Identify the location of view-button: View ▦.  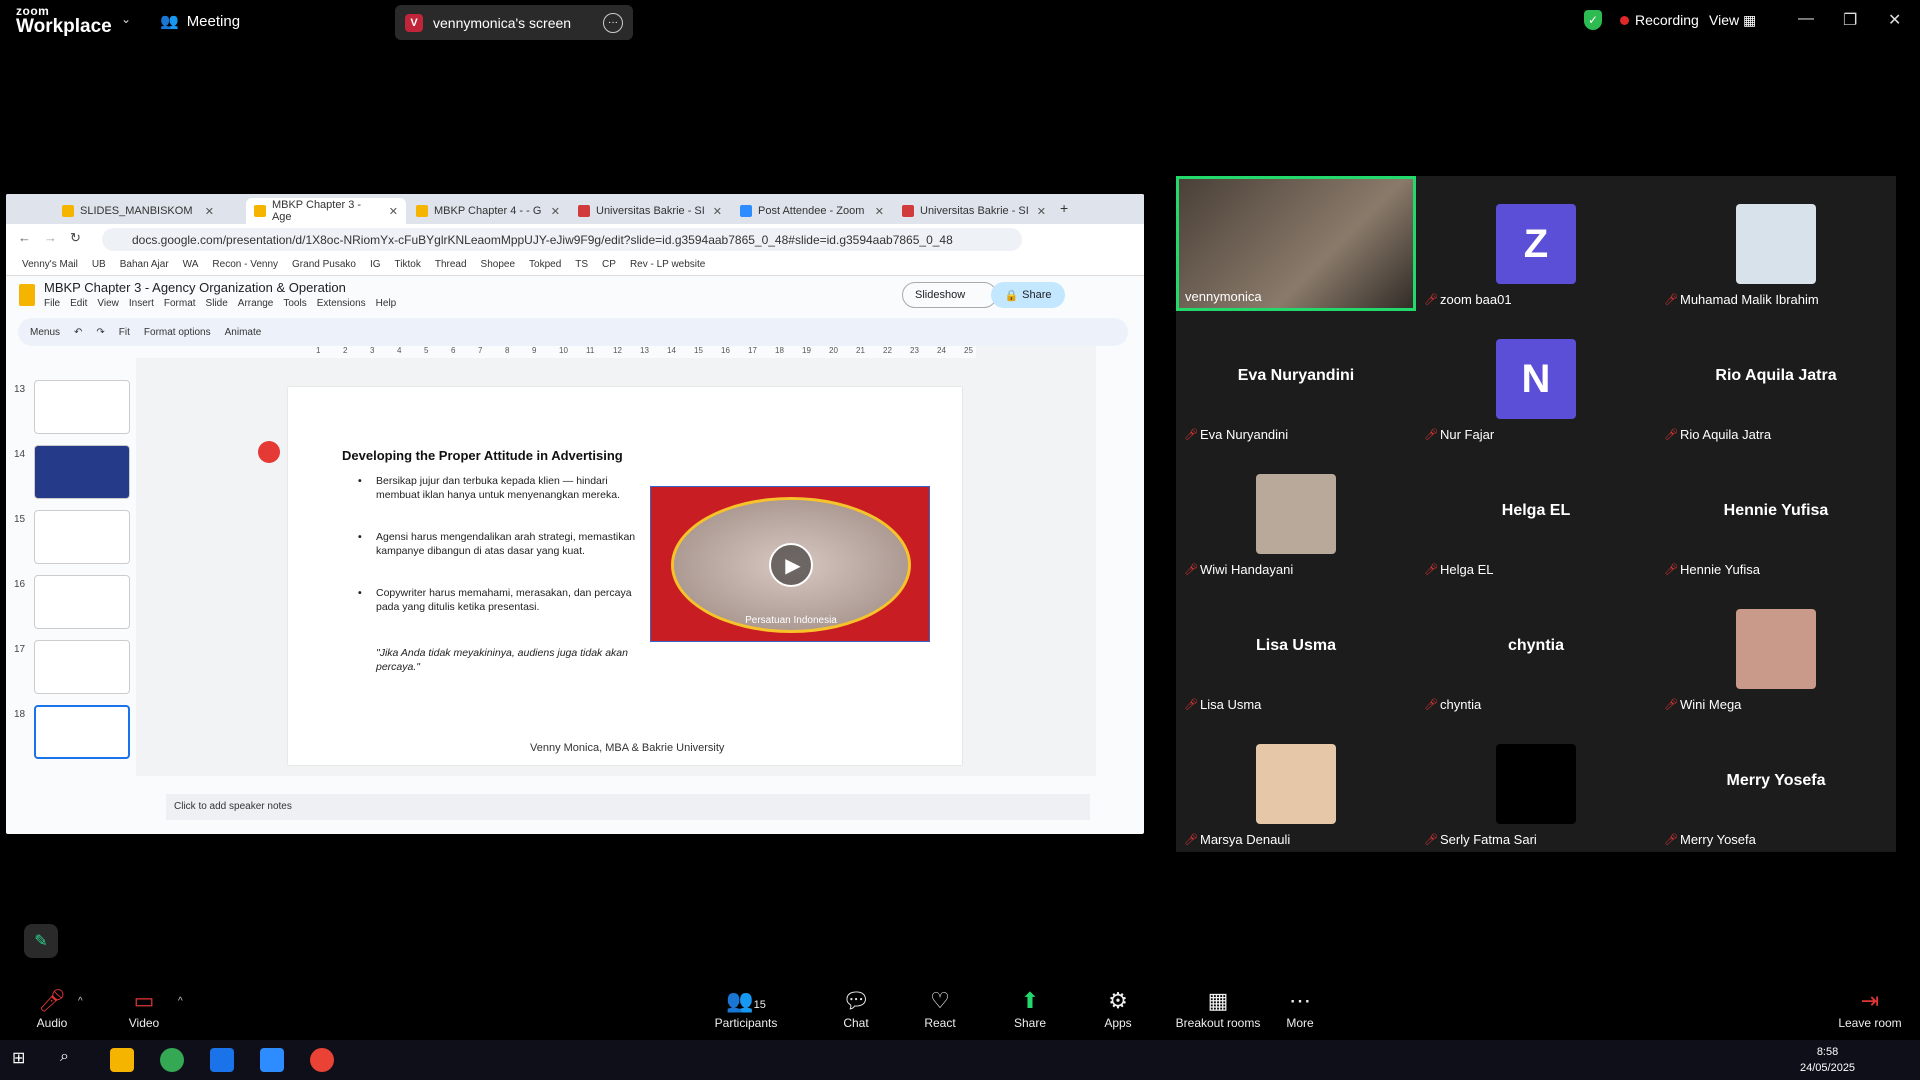
(1732, 20).